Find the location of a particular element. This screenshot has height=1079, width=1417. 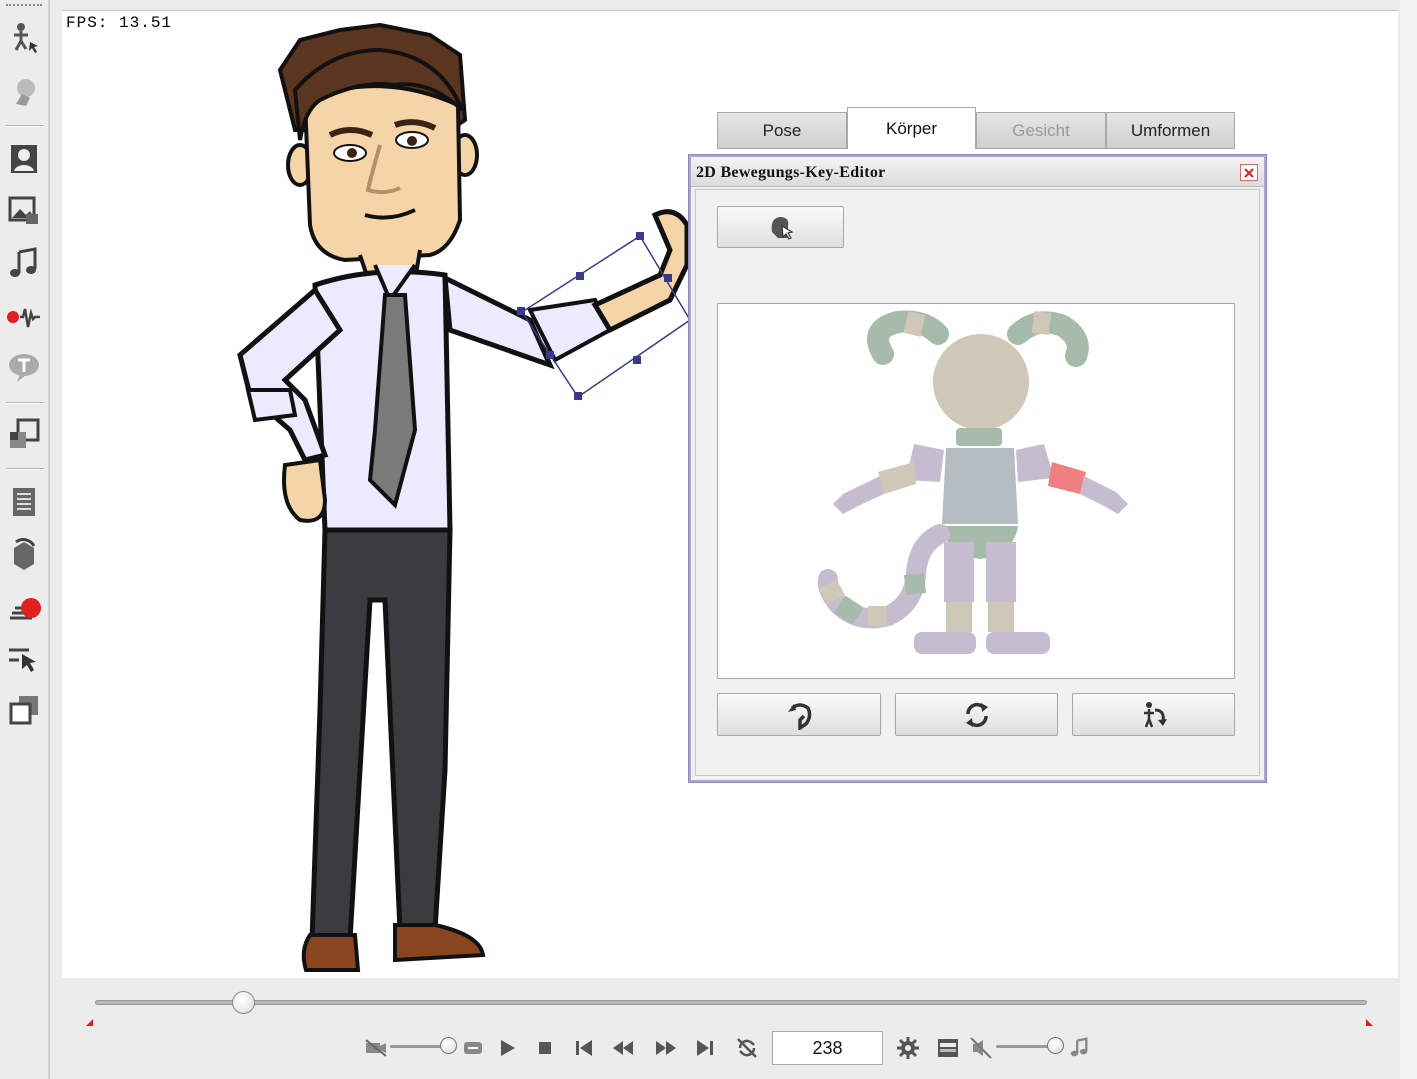

tab-koerper: Körper is located at coordinates (911, 128).